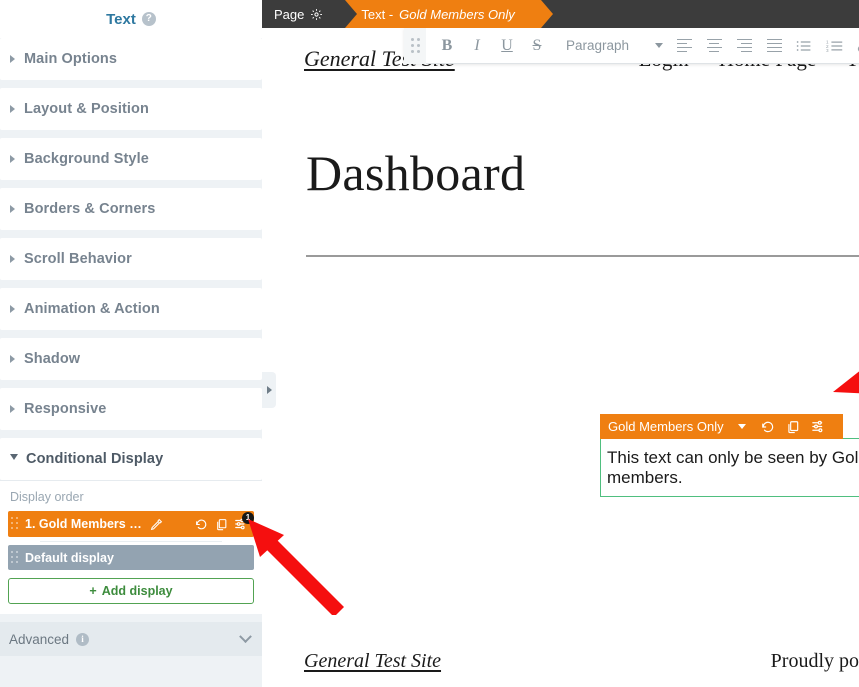 Image resolution: width=859 pixels, height=687 pixels. What do you see at coordinates (131, 359) in the screenshot?
I see `sidebar-item-shadow: Shadow` at bounding box center [131, 359].